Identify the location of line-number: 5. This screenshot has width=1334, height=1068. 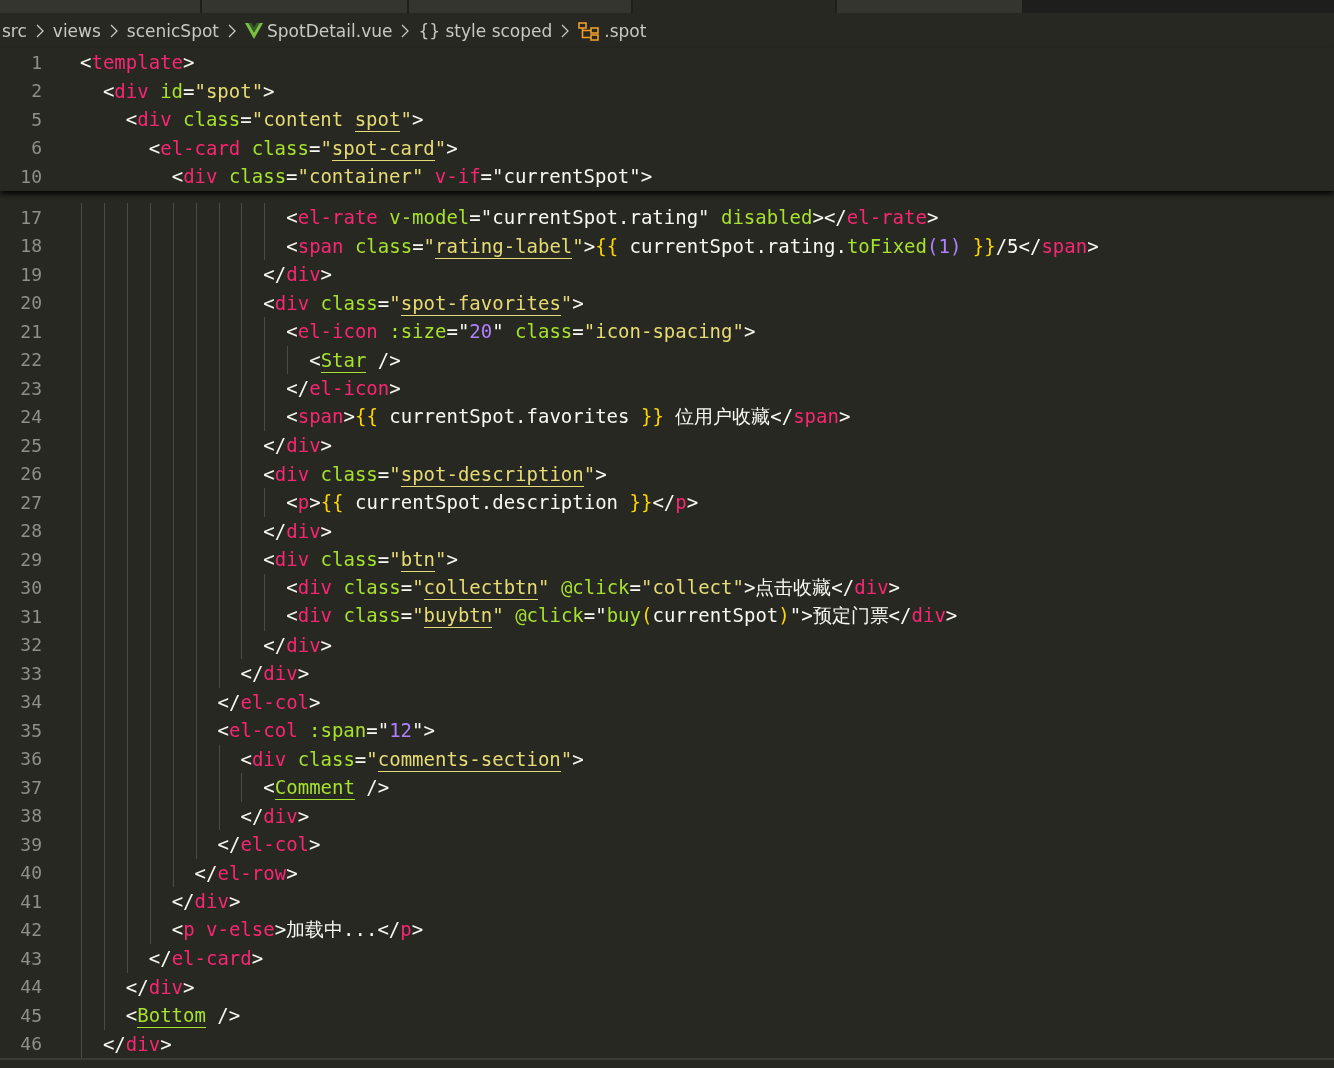
(36, 119).